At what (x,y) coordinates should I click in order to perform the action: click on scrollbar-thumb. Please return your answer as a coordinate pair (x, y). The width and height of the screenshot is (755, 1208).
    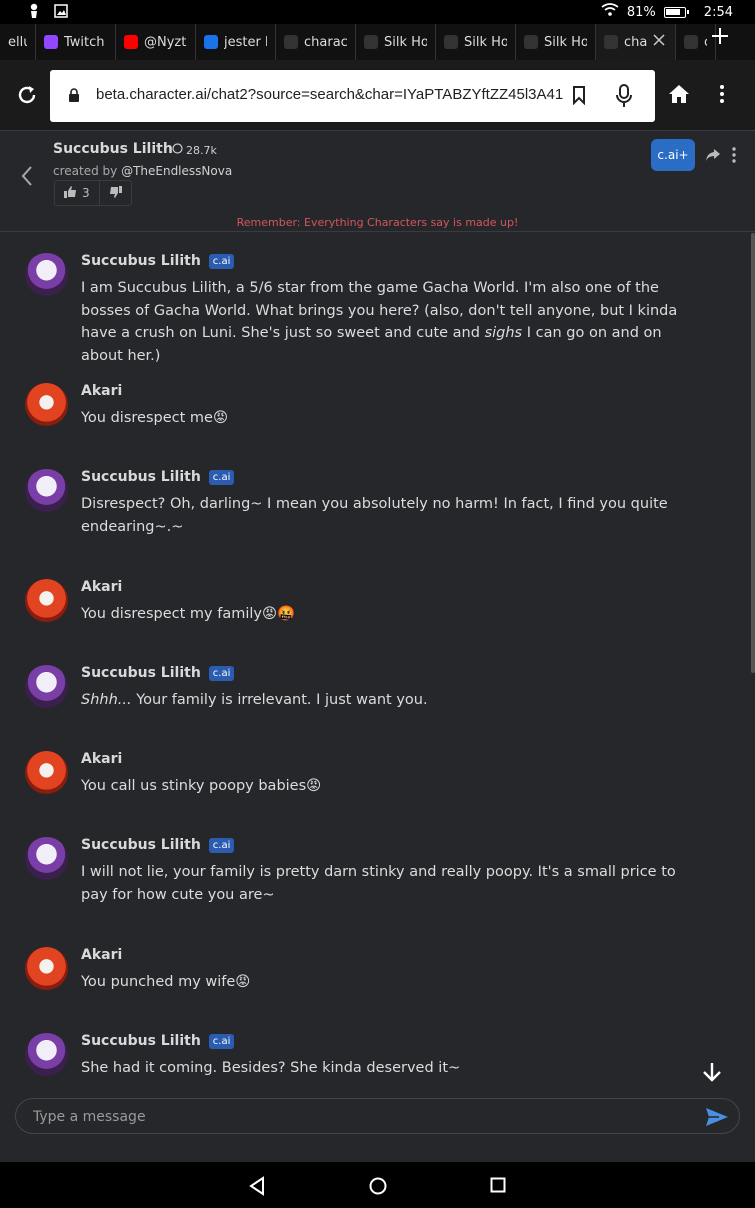
    Looking at the image, I should click on (753, 453).